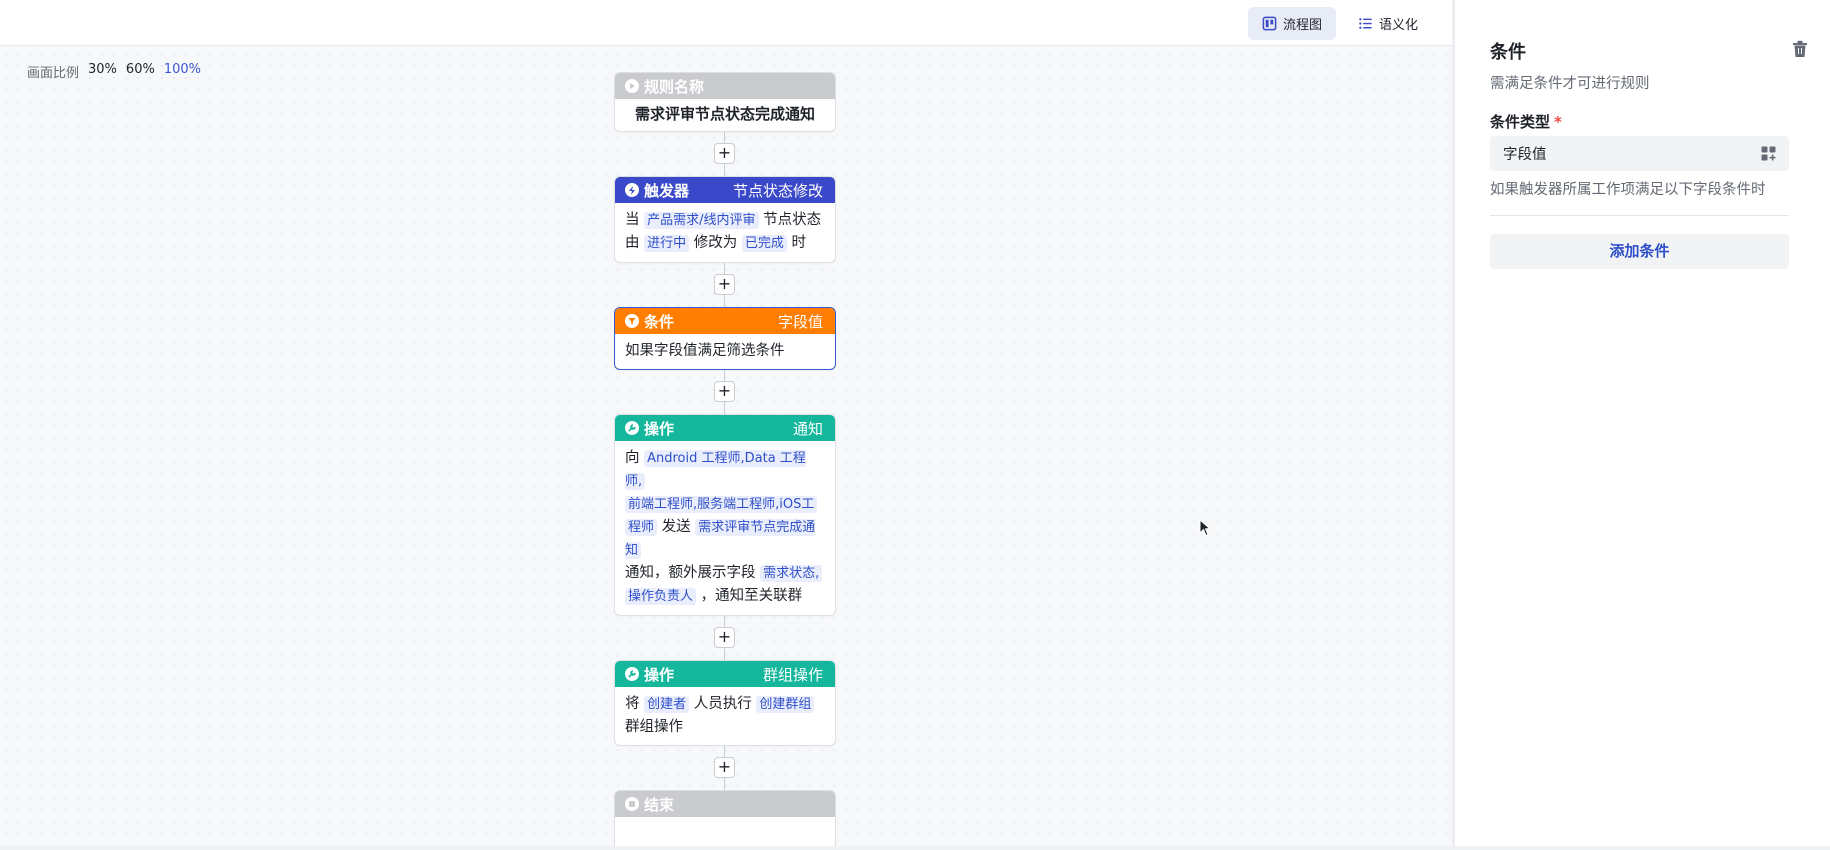 The width and height of the screenshot is (1830, 850). I want to click on action-notify-header-label: 操作, so click(659, 428).